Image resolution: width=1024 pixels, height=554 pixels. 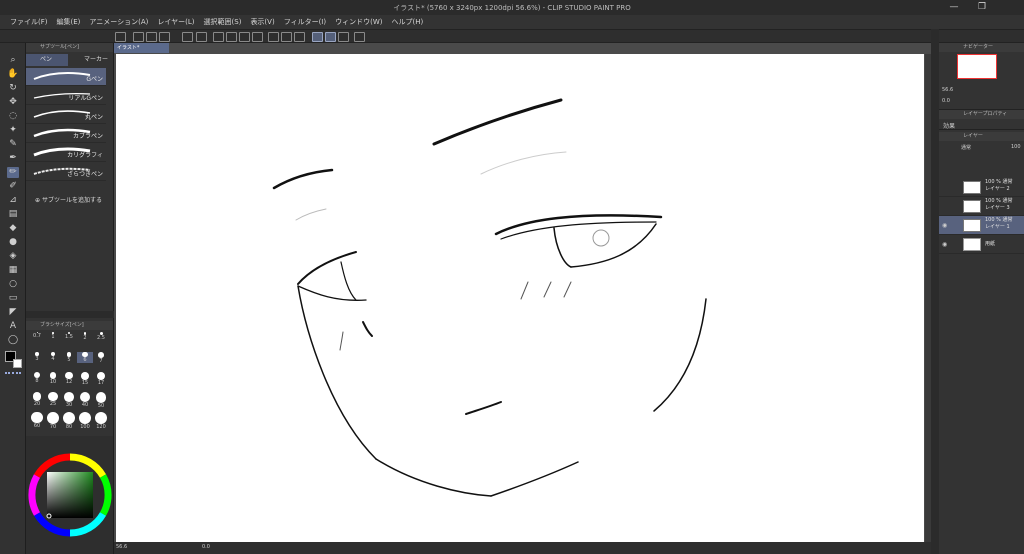 What do you see at coordinates (343, 37) in the screenshot?
I see `snap-grid-icon` at bounding box center [343, 37].